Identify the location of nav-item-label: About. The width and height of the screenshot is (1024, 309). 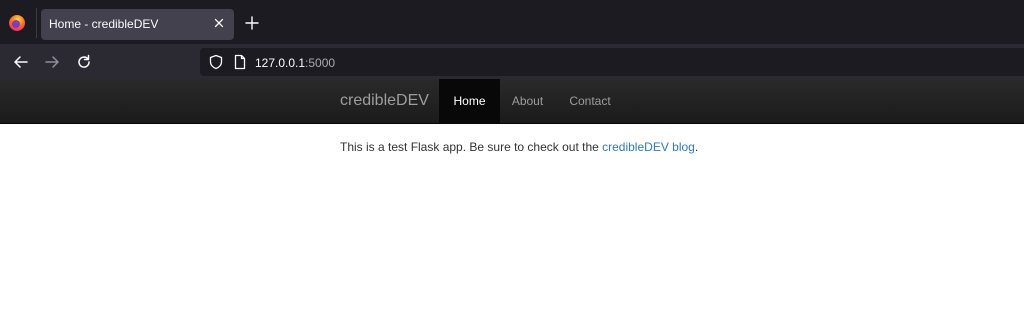
(527, 101).